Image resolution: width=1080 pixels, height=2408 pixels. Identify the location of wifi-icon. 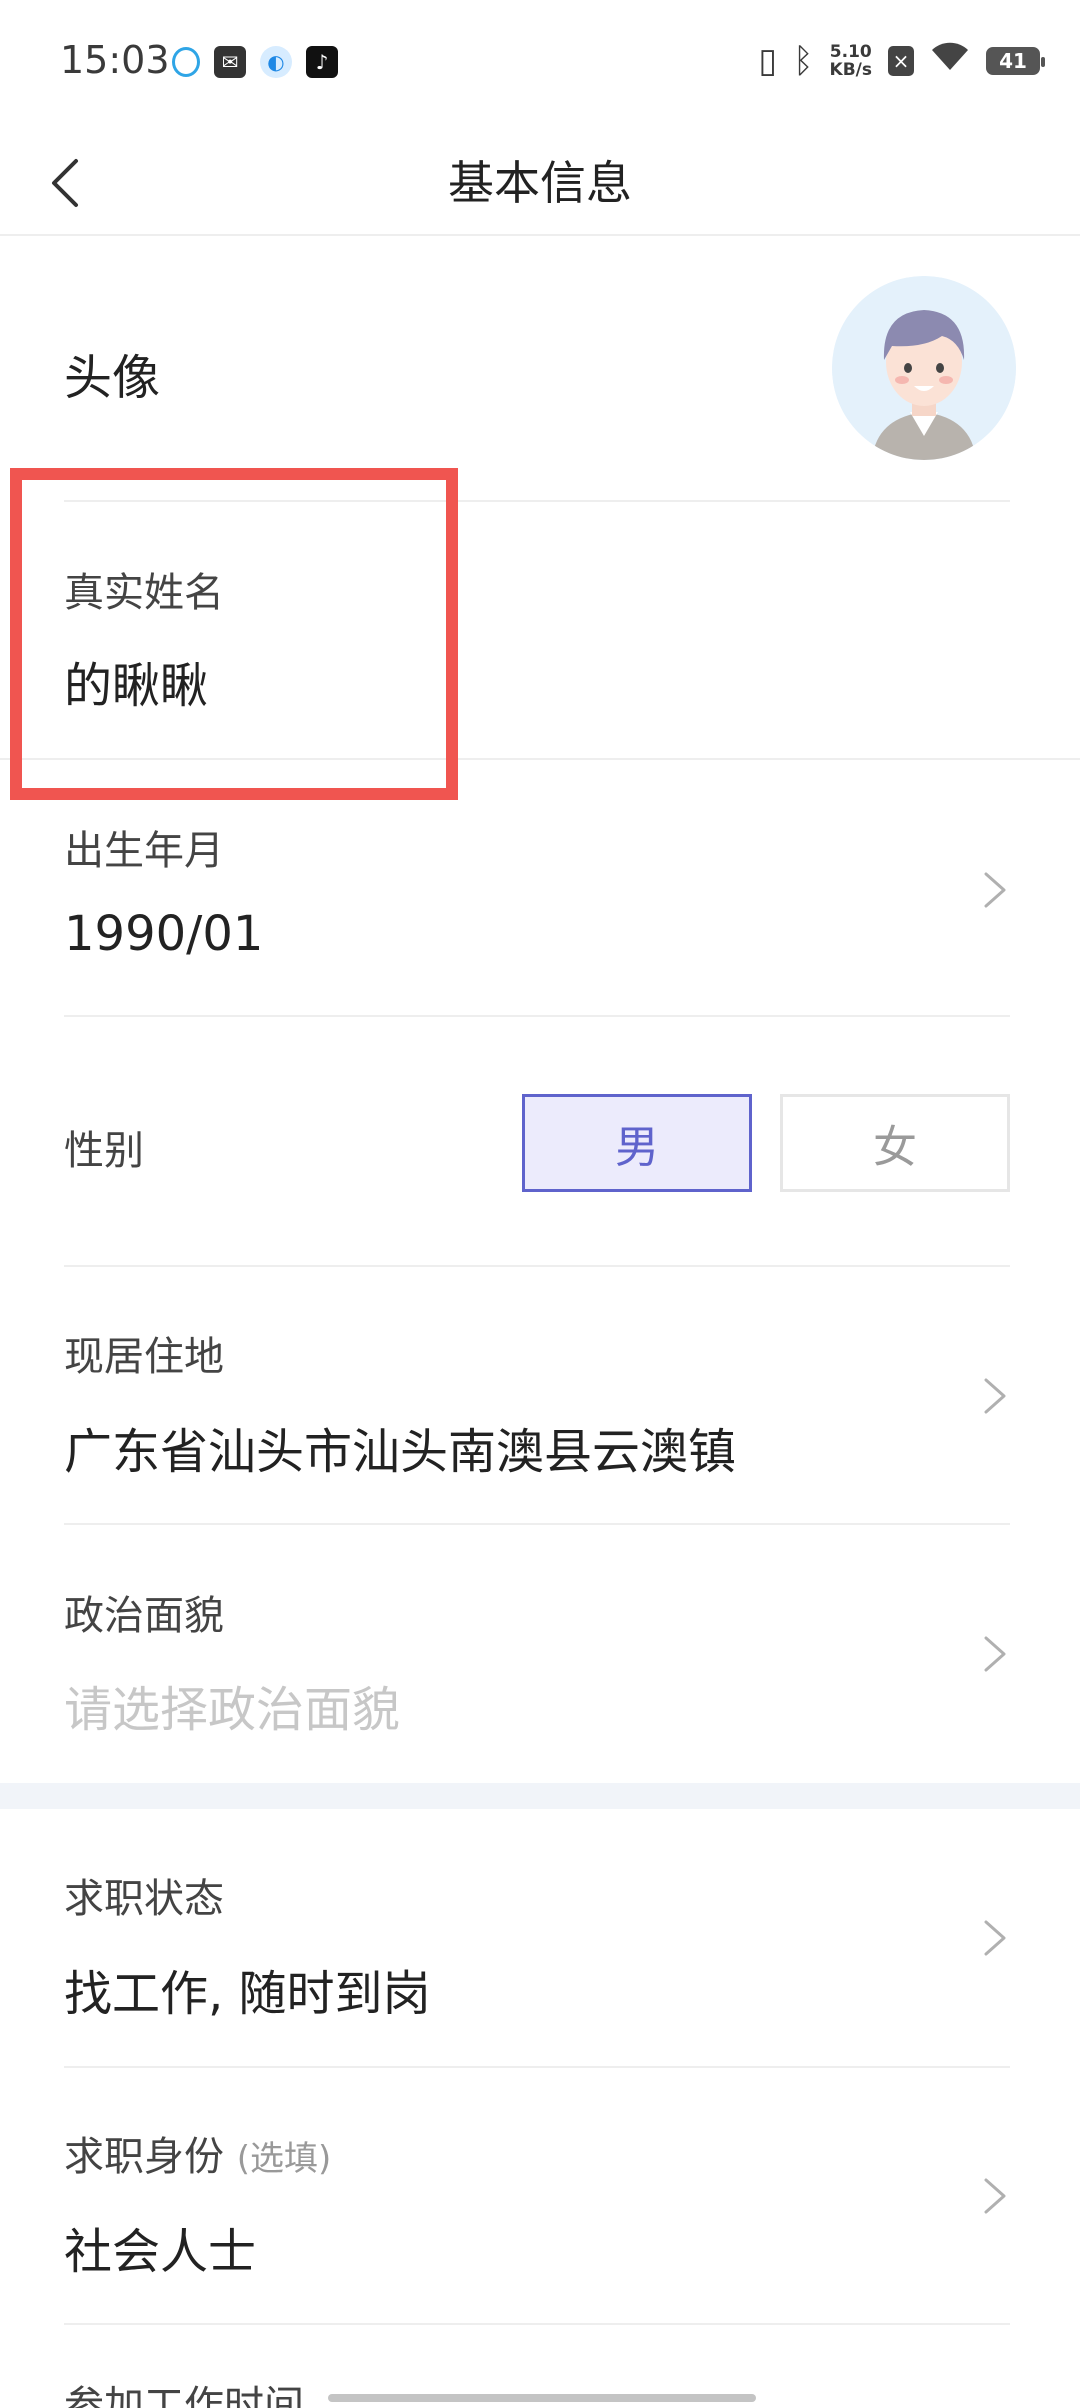
(950, 60).